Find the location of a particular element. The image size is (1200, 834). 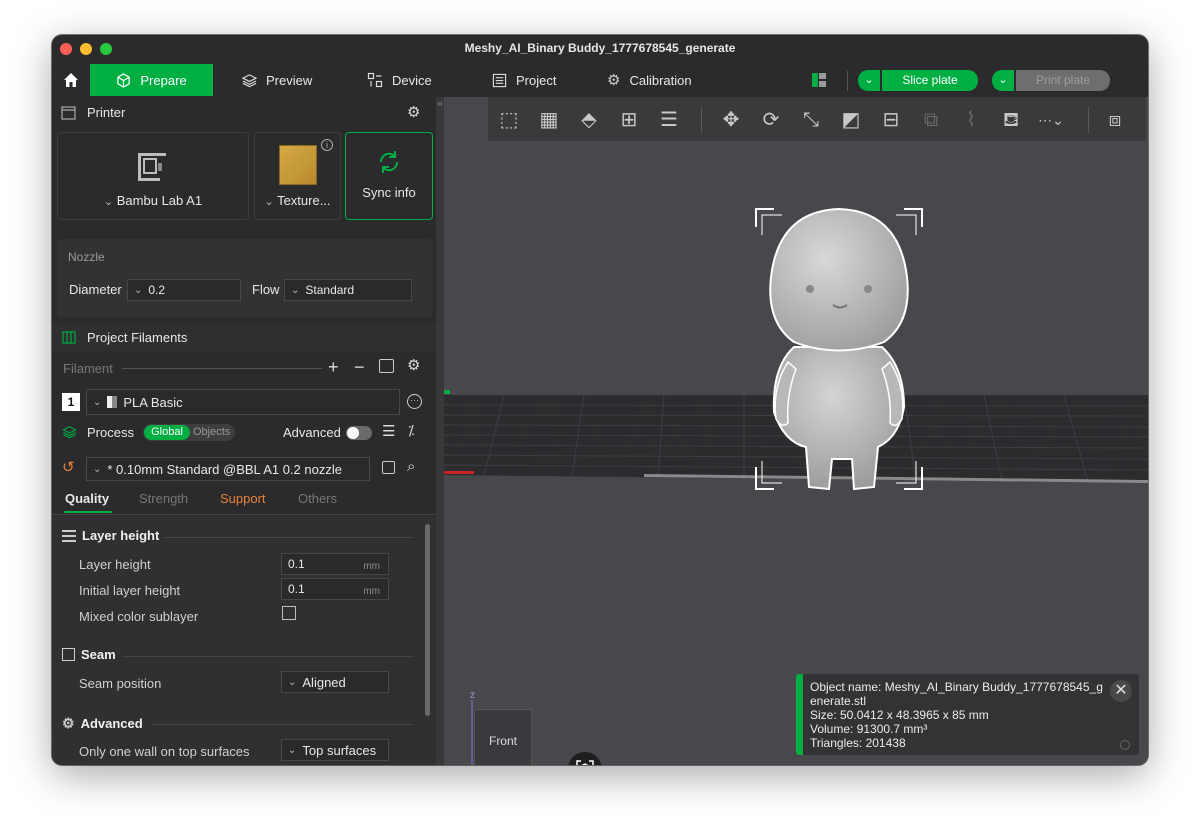

reset-preset-icon: ↺ is located at coordinates (68, 467).